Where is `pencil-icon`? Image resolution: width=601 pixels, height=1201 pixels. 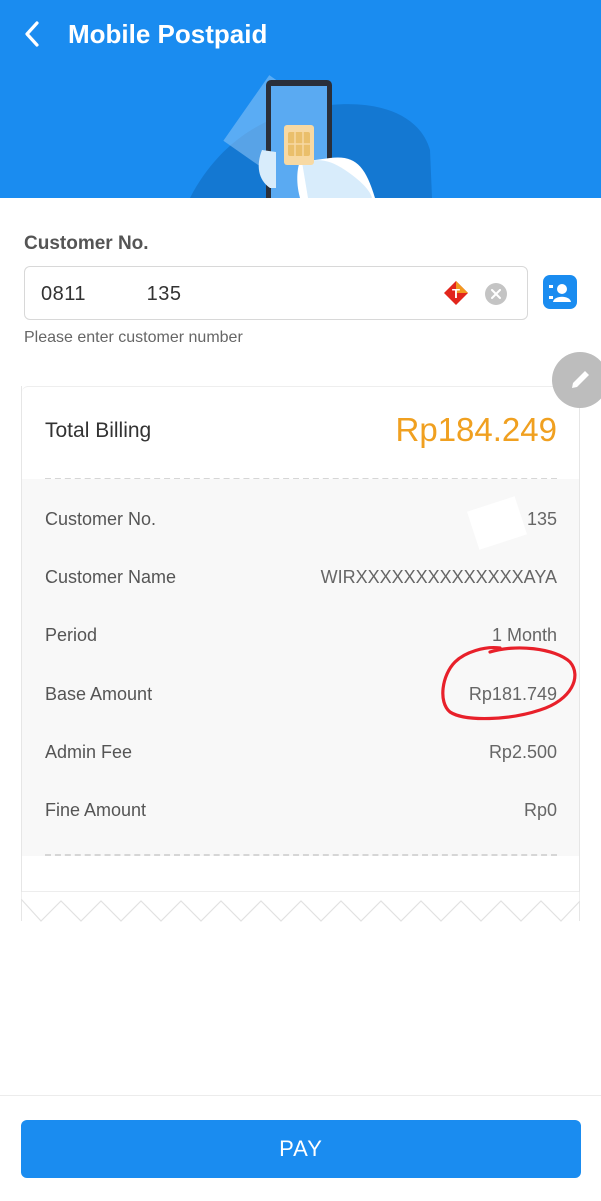
pencil-icon is located at coordinates (580, 379).